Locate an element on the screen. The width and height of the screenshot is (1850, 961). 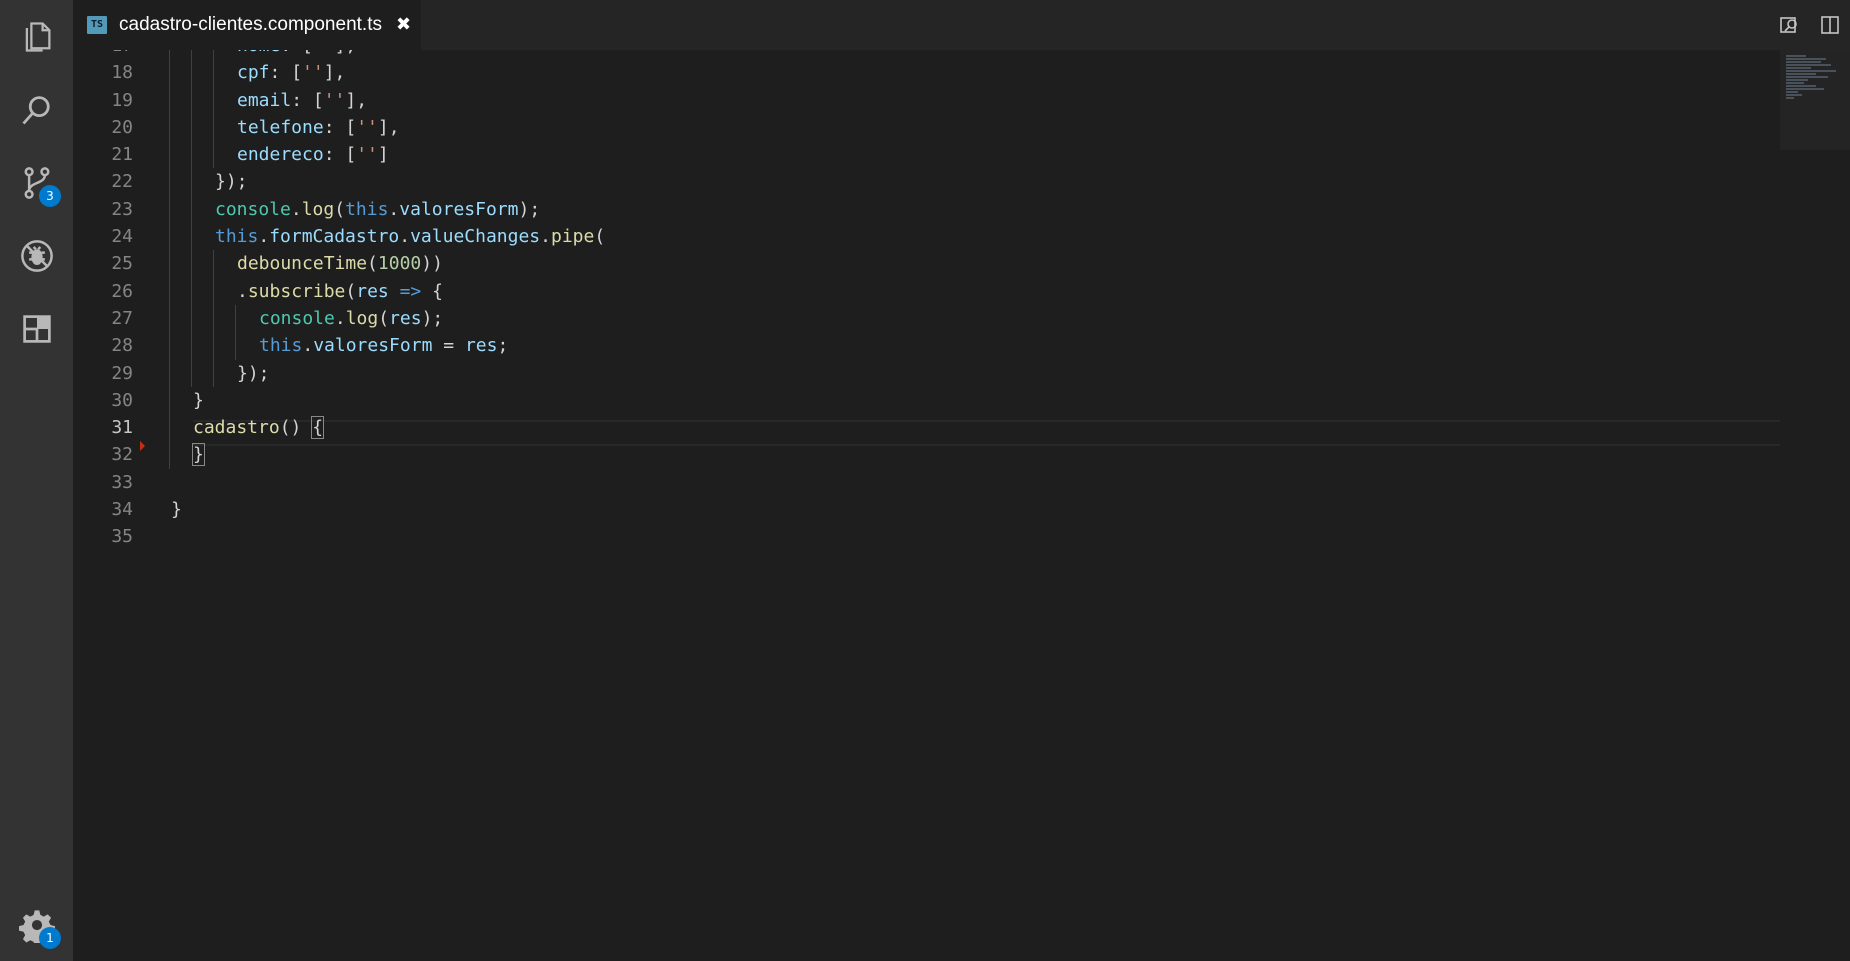
editor-tab: TS cadastro-clientes.component.ts ✖ is located at coordinates (247, 25).